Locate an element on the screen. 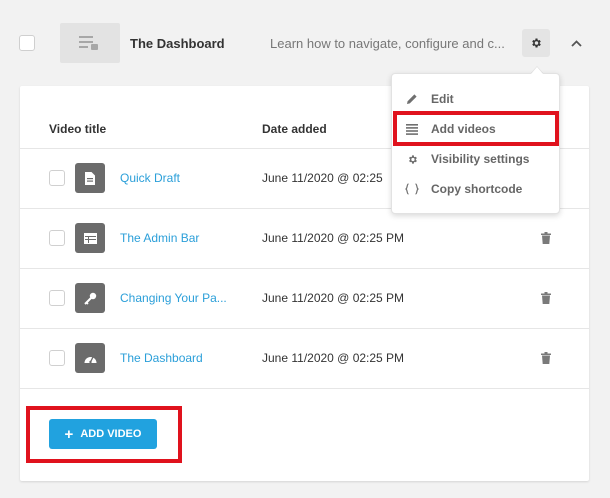 Image resolution: width=610 pixels, height=498 pixels. column-header-title: Video title is located at coordinates (78, 129).